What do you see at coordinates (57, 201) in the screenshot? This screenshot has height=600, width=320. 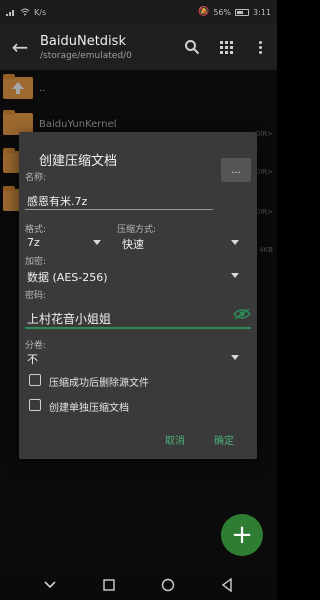 I see `name-field: 感恩有米.7z` at bounding box center [57, 201].